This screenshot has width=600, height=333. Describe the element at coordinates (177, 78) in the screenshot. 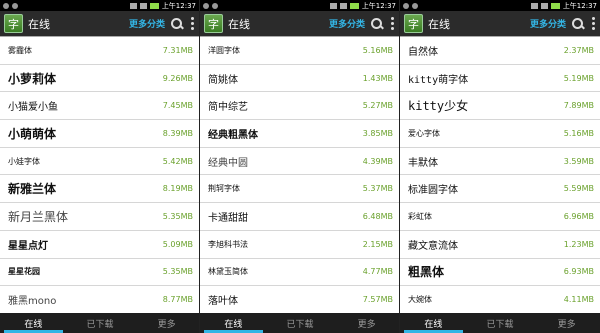

I see `font-size-label: 9.26MB` at that location.